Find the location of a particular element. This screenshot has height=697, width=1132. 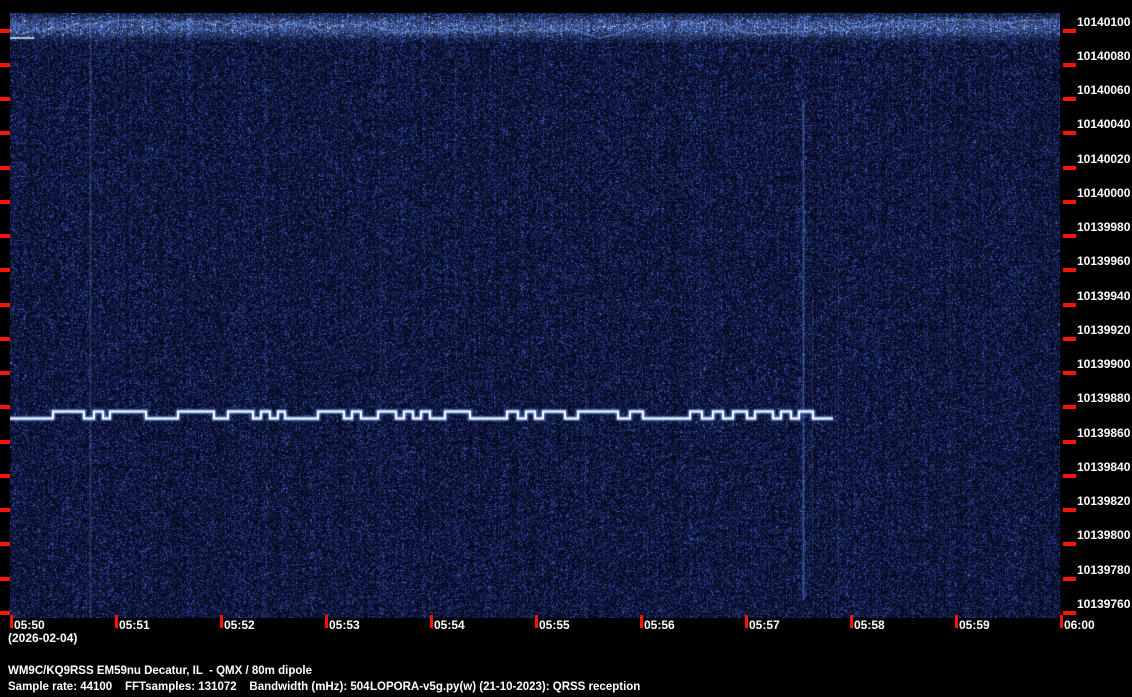

time-tick-label: 05:50 is located at coordinates (29, 625).